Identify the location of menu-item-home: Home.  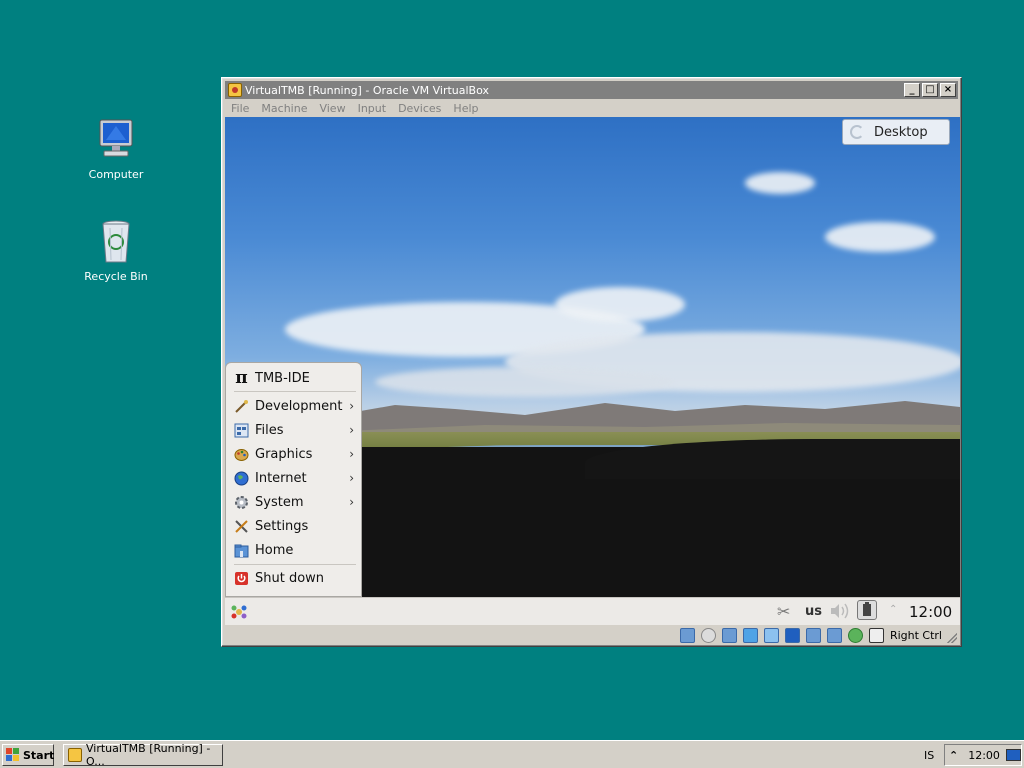
(296, 550).